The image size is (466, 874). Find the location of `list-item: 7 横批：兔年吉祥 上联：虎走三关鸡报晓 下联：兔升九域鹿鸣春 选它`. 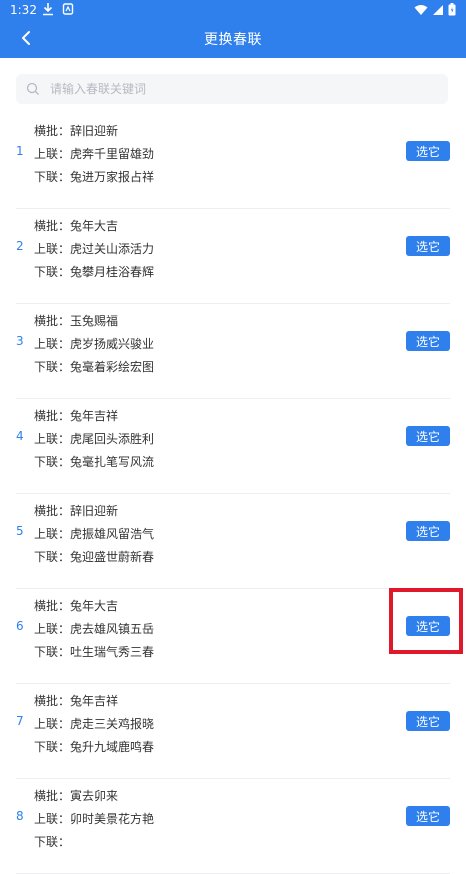

list-item: 7 横批：兔年吉祥 上联：虎走三关鸡报晓 下联：兔升九域鹿鸣春 选它 is located at coordinates (233, 731).